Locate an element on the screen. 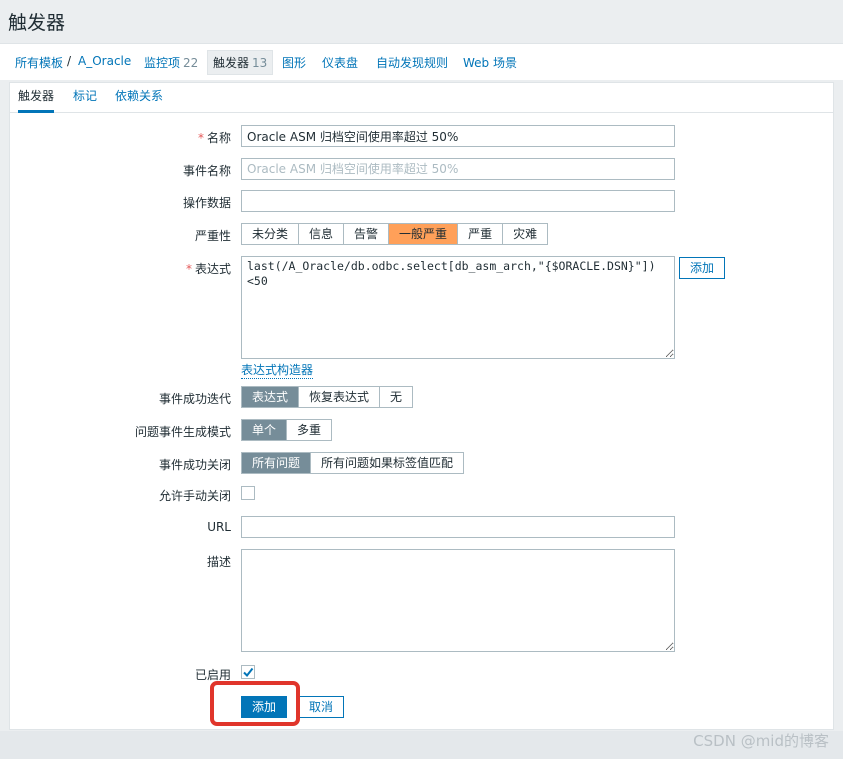  ok-close-tag-match: 所有问题如果标签值匹配 is located at coordinates (387, 463).